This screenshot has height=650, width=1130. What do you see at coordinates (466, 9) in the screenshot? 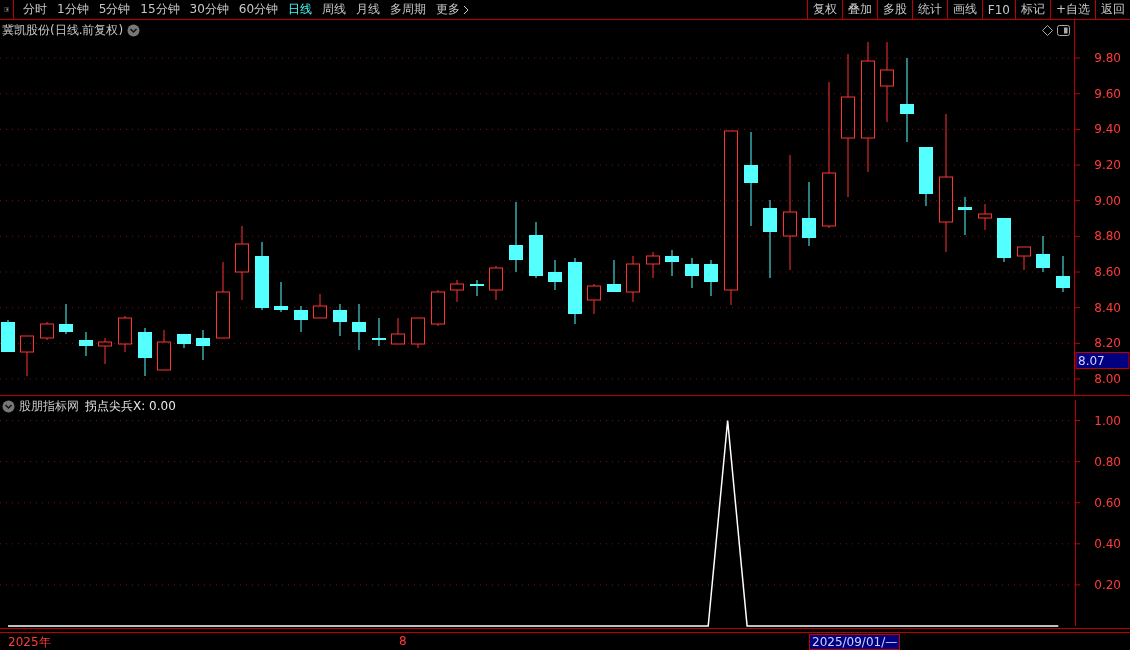
I see `chevron-right-icon` at bounding box center [466, 9].